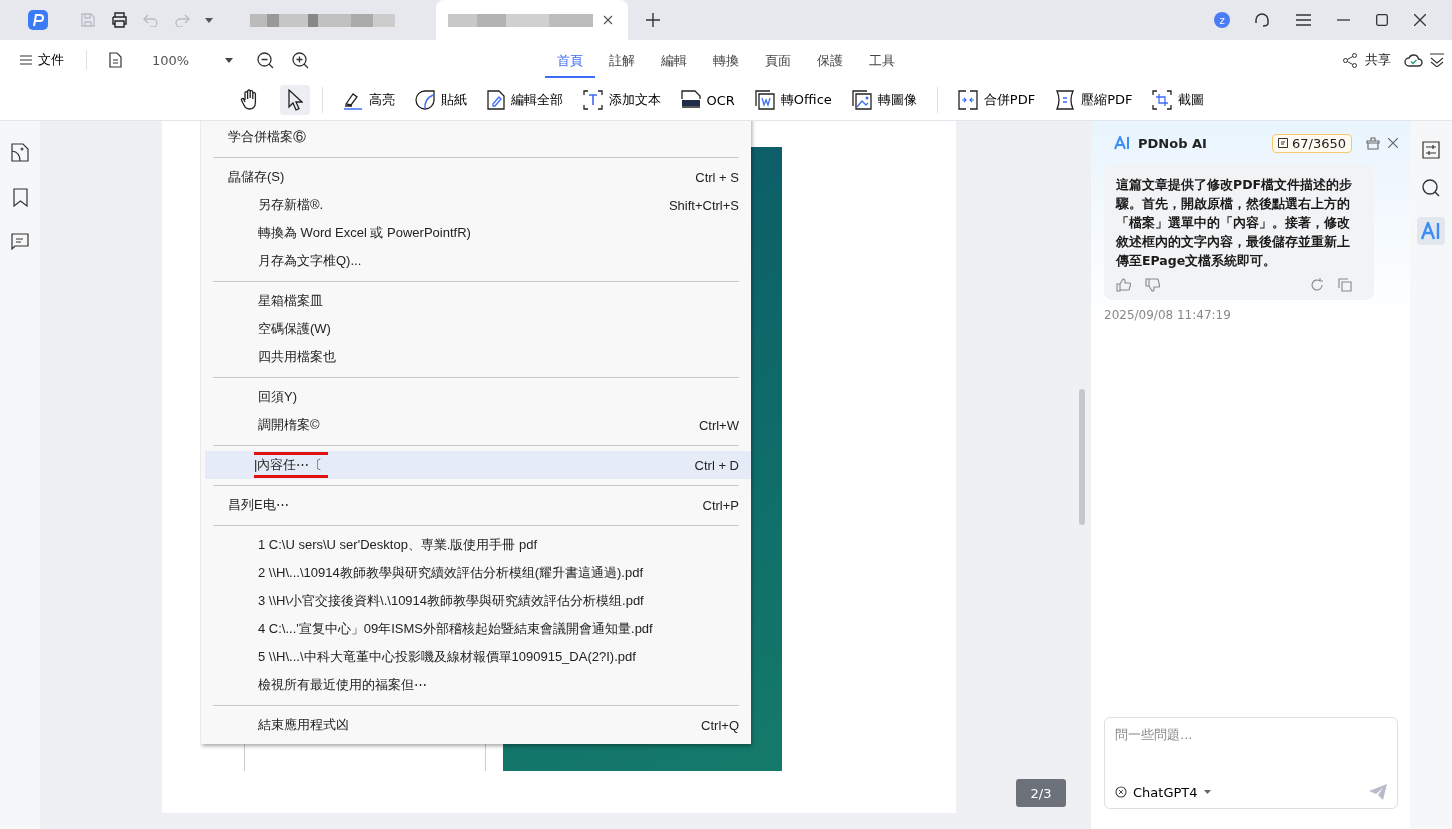 This screenshot has height=829, width=1452. What do you see at coordinates (476, 657) in the screenshot?
I see `menu-item: 5 \\H\...\中科大竜堇中心投影嘰及線材報價單1090915_DA(2?I).pdf` at bounding box center [476, 657].